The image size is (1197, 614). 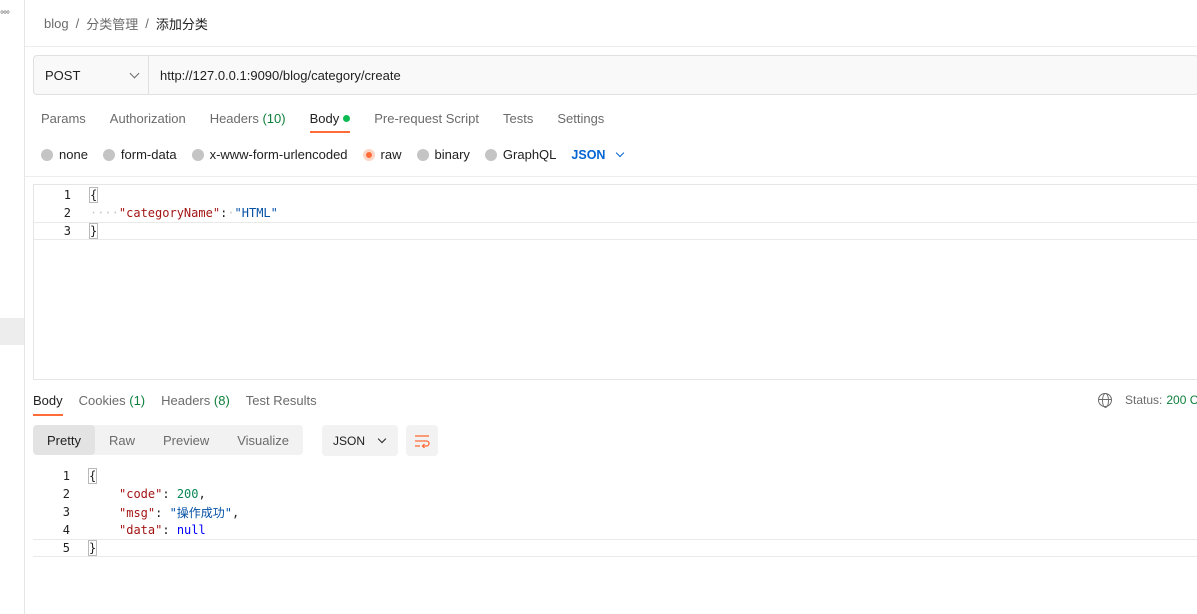 I want to click on more-options-icon: °°°, so click(x=5, y=15).